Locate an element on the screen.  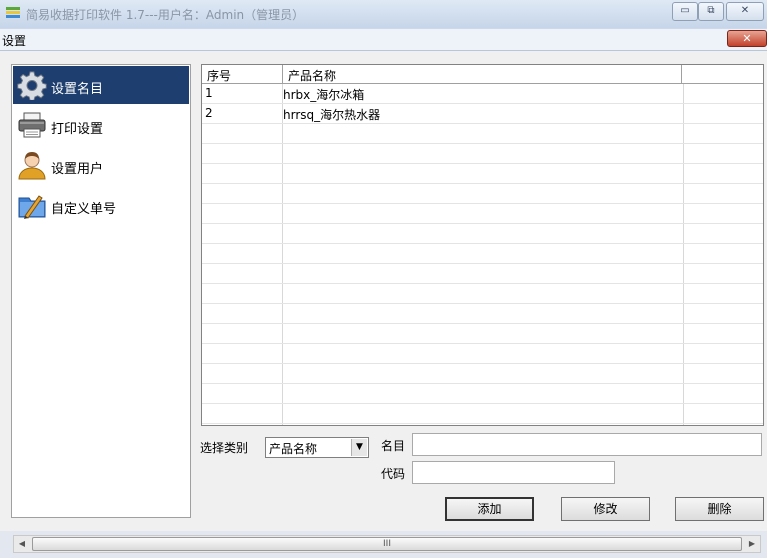
nav-item-set-users: 设置用户 is located at coordinates (101, 165).